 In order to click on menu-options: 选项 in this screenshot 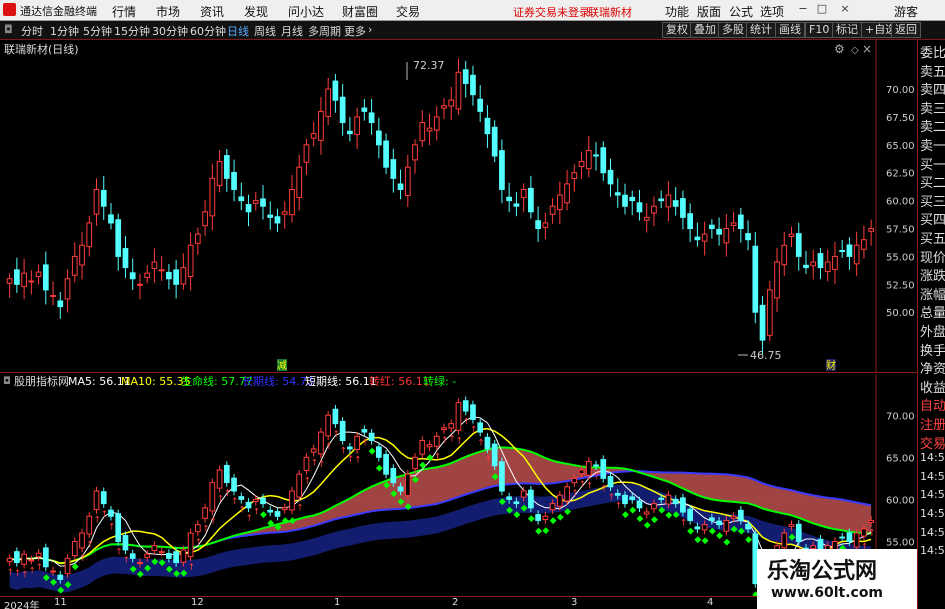, I will do `click(772, 11)`.